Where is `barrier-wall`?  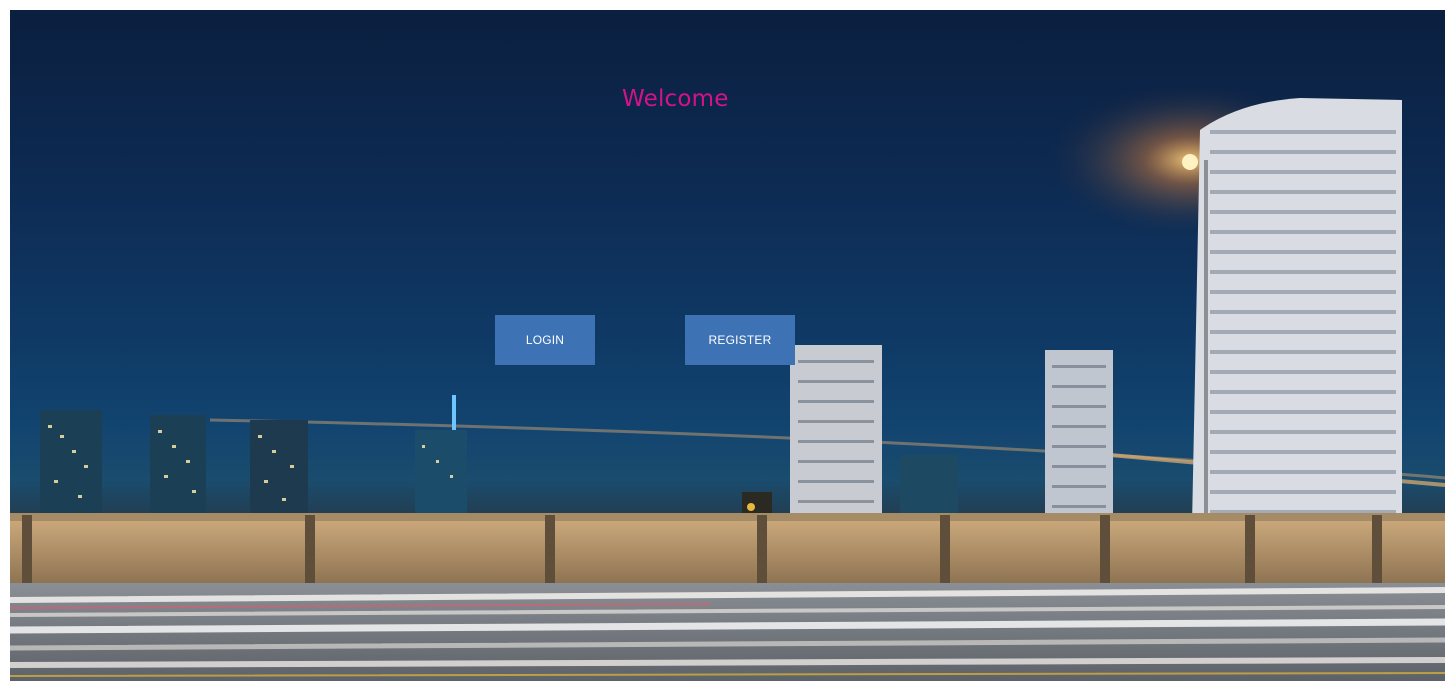 barrier-wall is located at coordinates (727, 552).